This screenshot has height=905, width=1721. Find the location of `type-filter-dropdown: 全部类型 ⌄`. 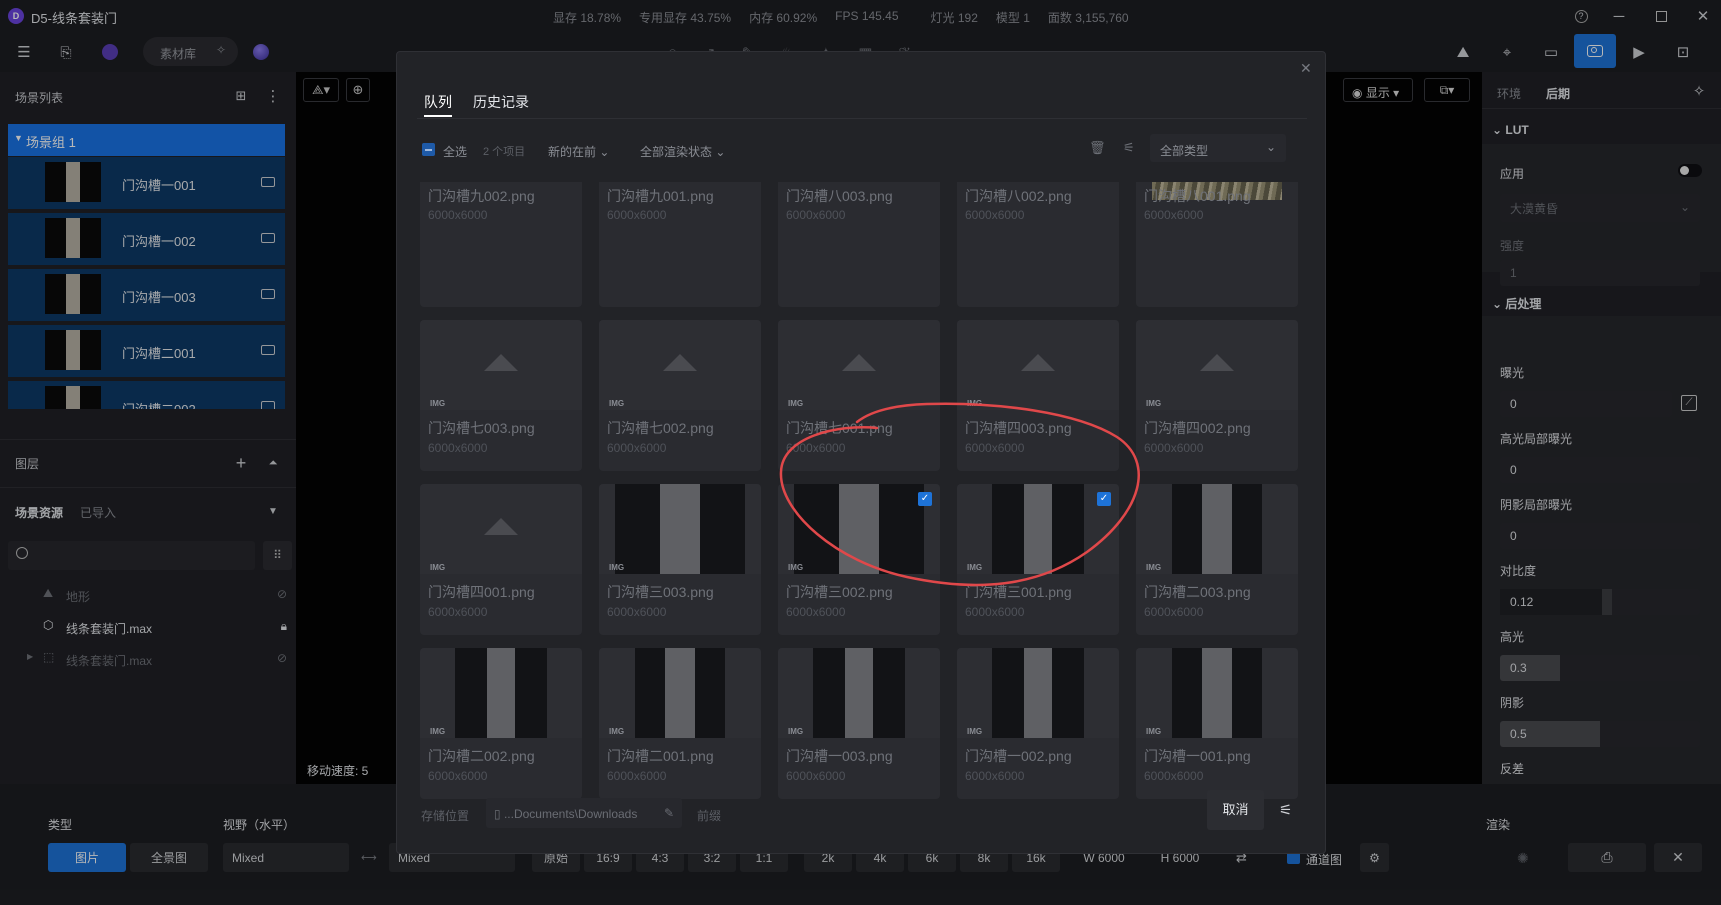

type-filter-dropdown: 全部类型 ⌄ is located at coordinates (1218, 148).